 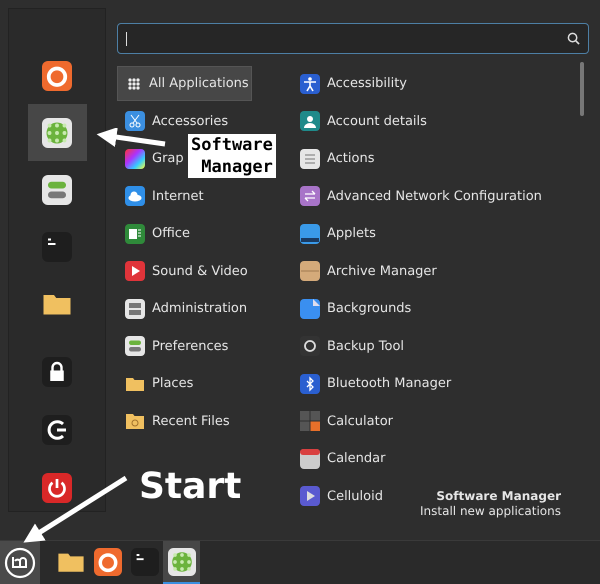 What do you see at coordinates (582, 89) in the screenshot?
I see `scrollbar` at bounding box center [582, 89].